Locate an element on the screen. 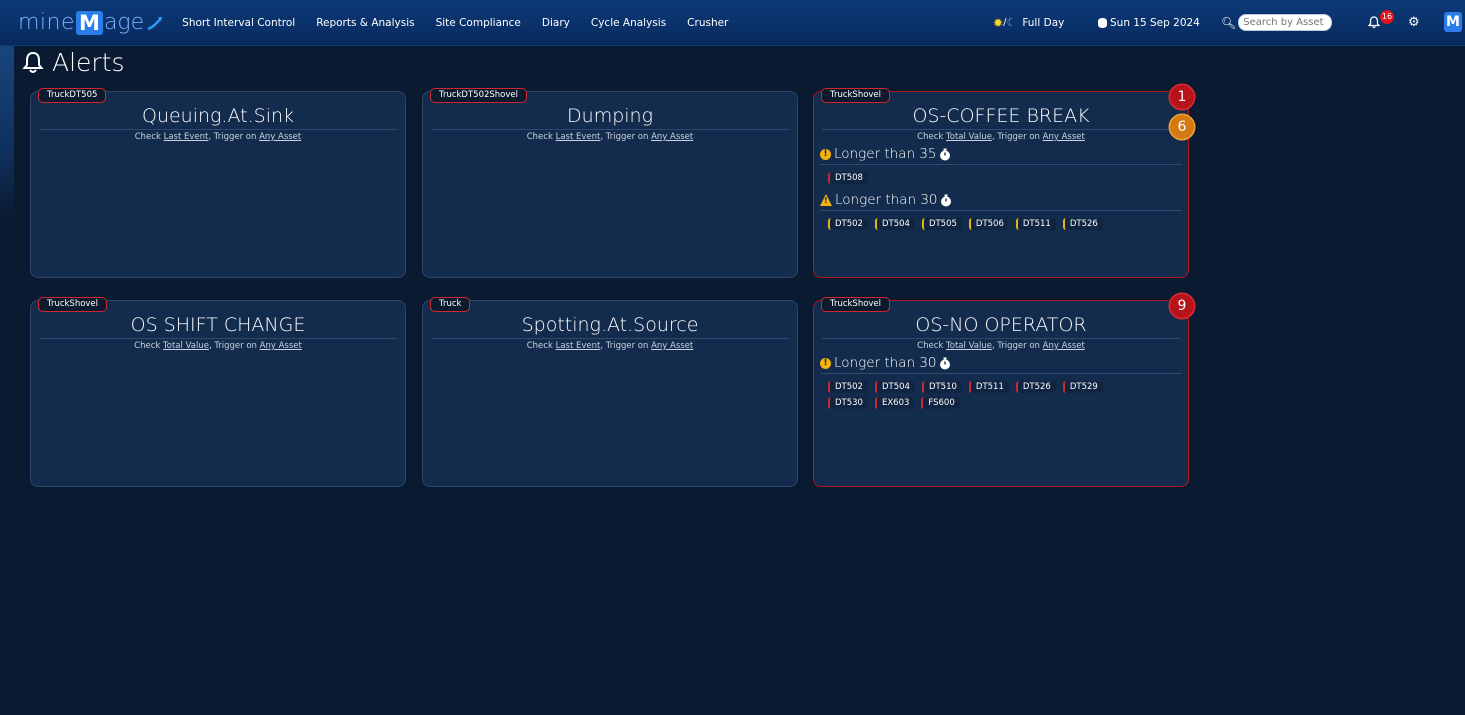  warning-triangle-icon: ! is located at coordinates (826, 200).